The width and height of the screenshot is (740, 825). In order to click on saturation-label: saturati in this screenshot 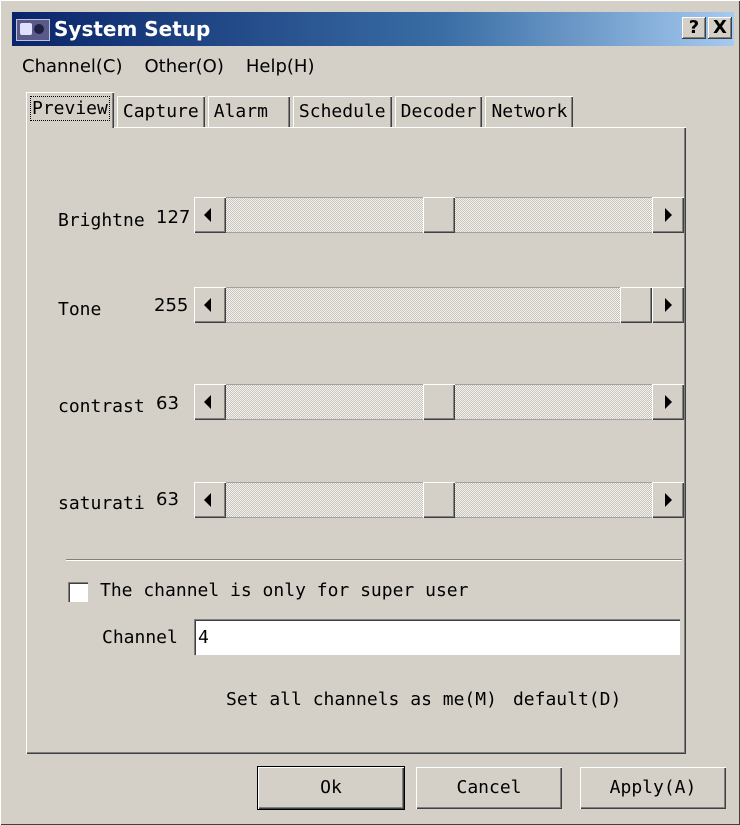, I will do `click(101, 503)`.